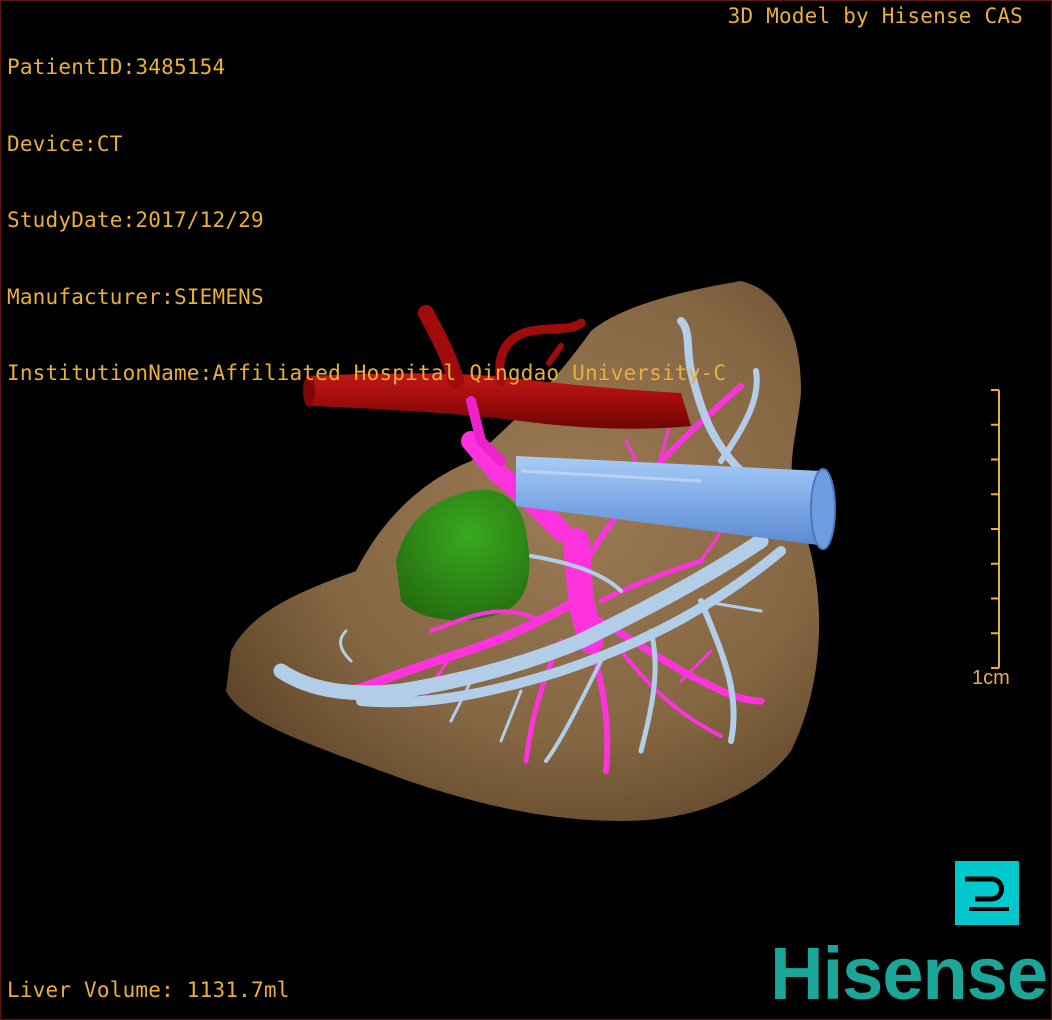 This screenshot has height=1020, width=1052. Describe the element at coordinates (65, 143) in the screenshot. I see `device-text: Device:CT` at that location.